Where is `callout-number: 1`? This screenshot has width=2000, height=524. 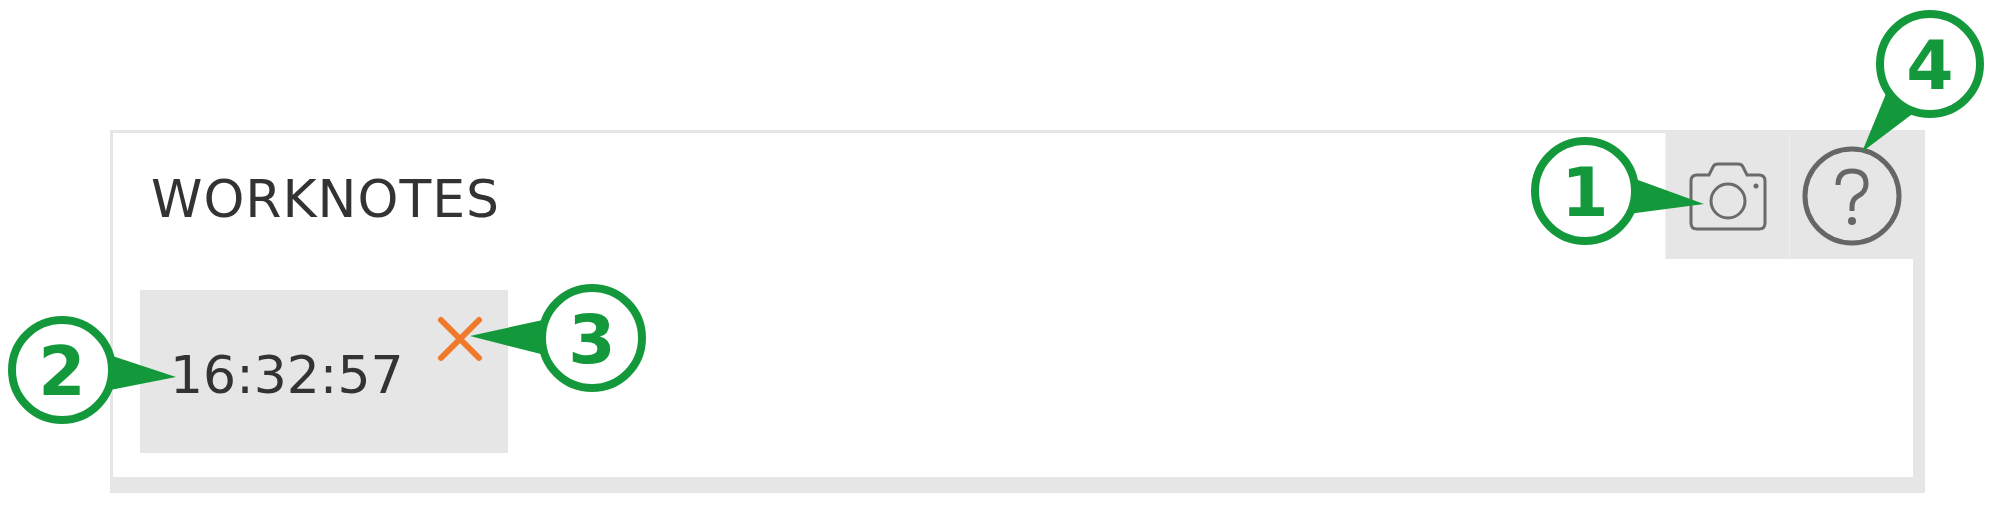 callout-number: 1 is located at coordinates (1585, 192).